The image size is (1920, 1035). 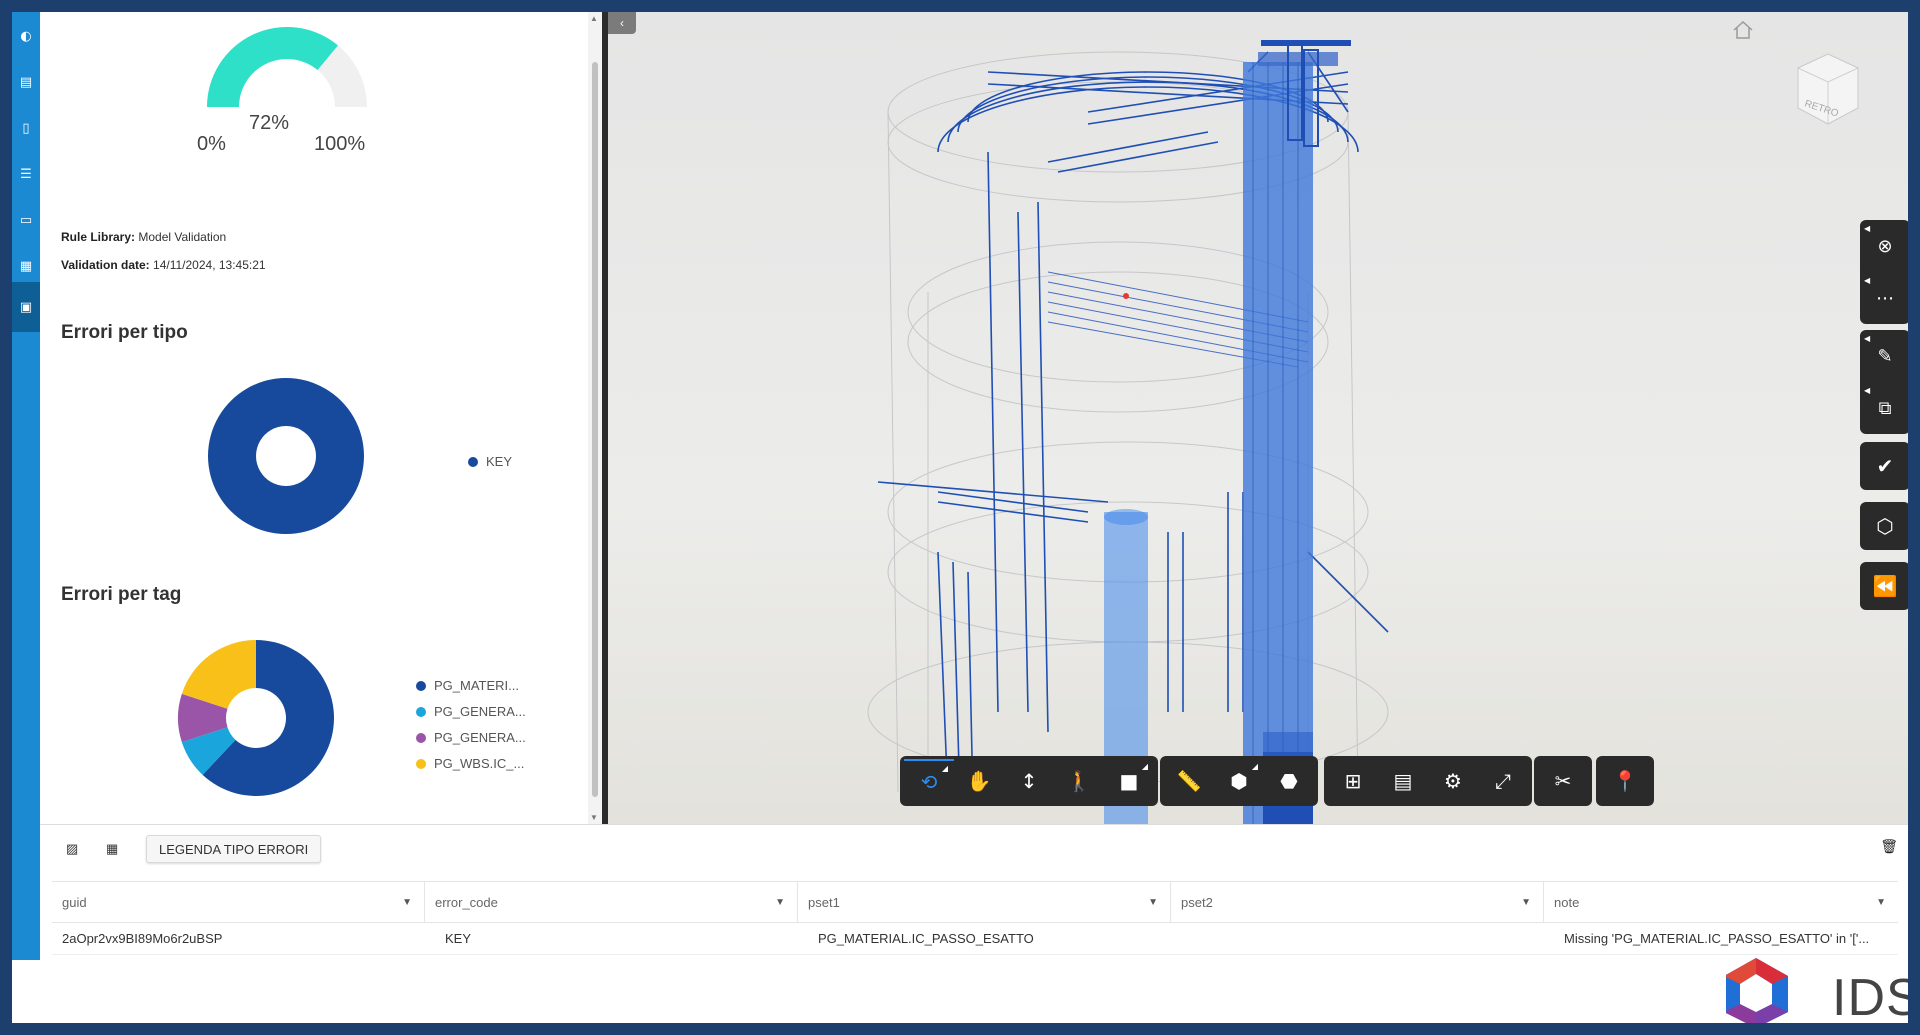 What do you see at coordinates (1884, 526) in the screenshot?
I see `model-icon: ⬡` at bounding box center [1884, 526].